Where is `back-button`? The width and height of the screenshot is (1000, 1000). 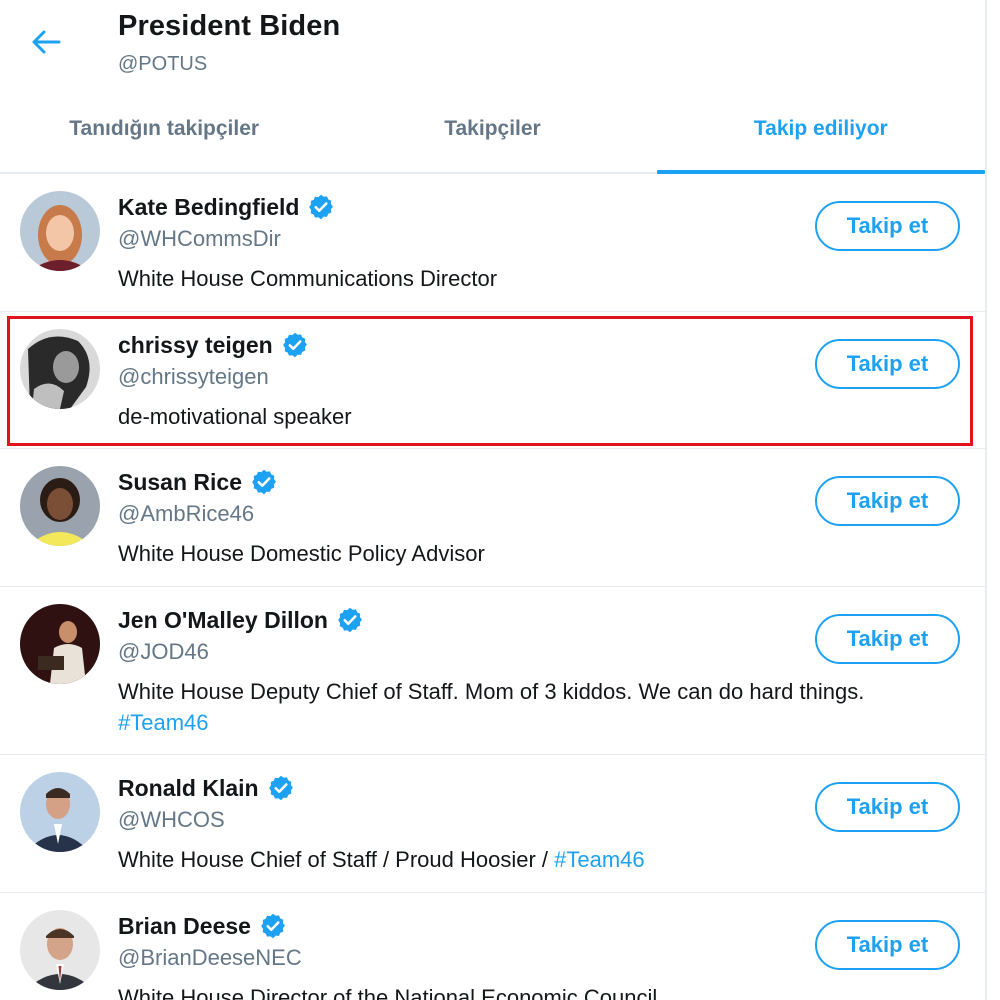
back-button is located at coordinates (46, 42).